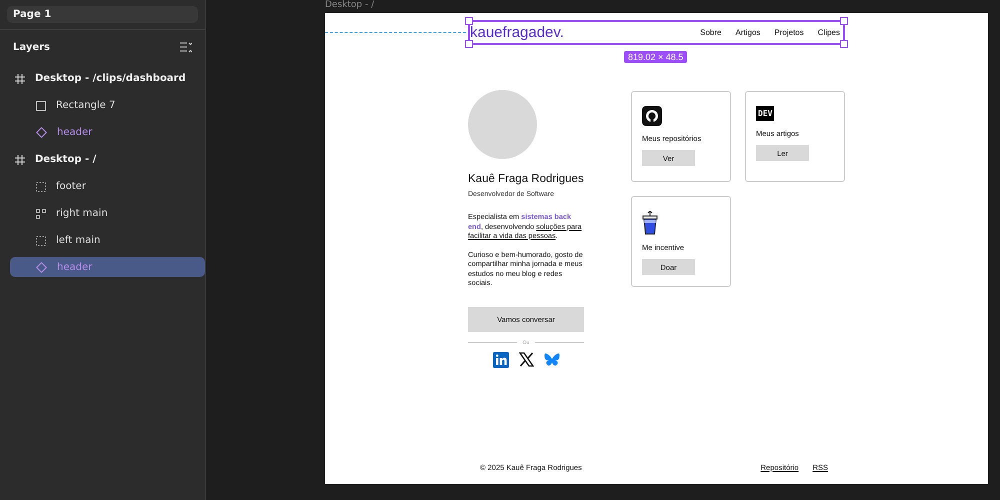 The height and width of the screenshot is (500, 1000). What do you see at coordinates (552, 359) in the screenshot?
I see `butterfly-icon` at bounding box center [552, 359].